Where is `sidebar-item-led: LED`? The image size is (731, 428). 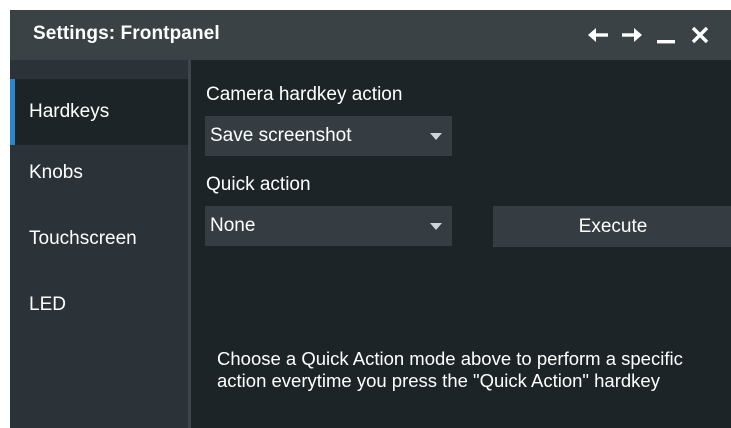 sidebar-item-led: LED is located at coordinates (99, 305).